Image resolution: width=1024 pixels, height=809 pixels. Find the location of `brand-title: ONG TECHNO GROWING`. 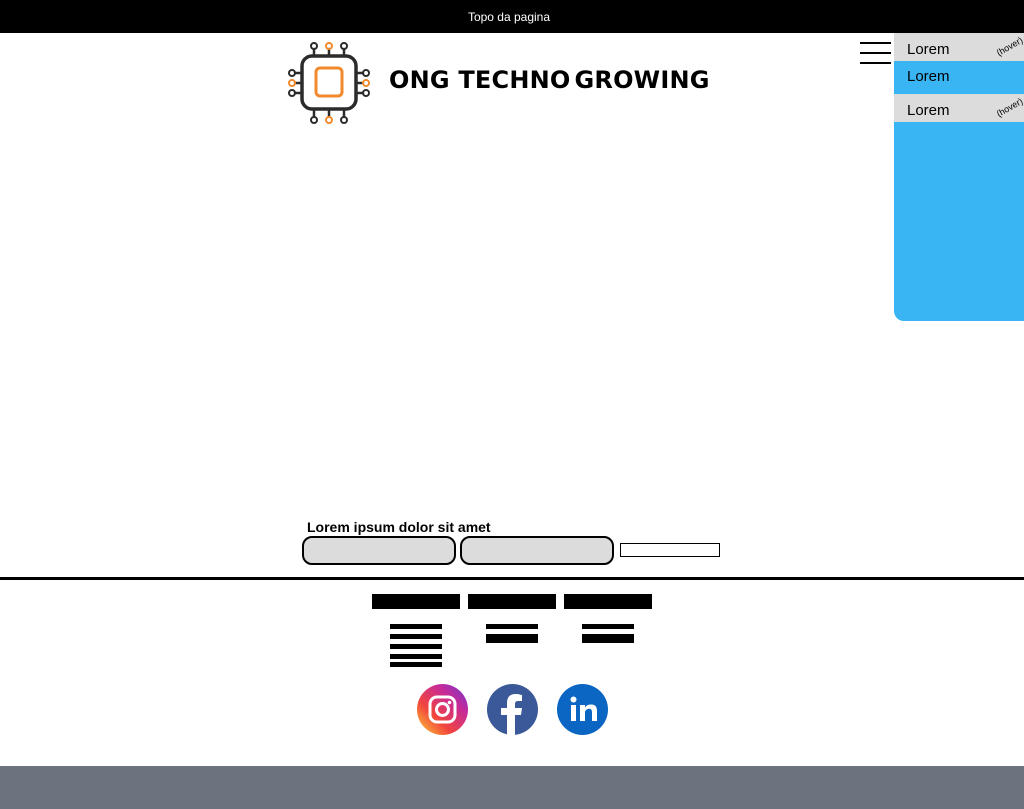

brand-title: ONG TECHNO GROWING is located at coordinates (549, 82).